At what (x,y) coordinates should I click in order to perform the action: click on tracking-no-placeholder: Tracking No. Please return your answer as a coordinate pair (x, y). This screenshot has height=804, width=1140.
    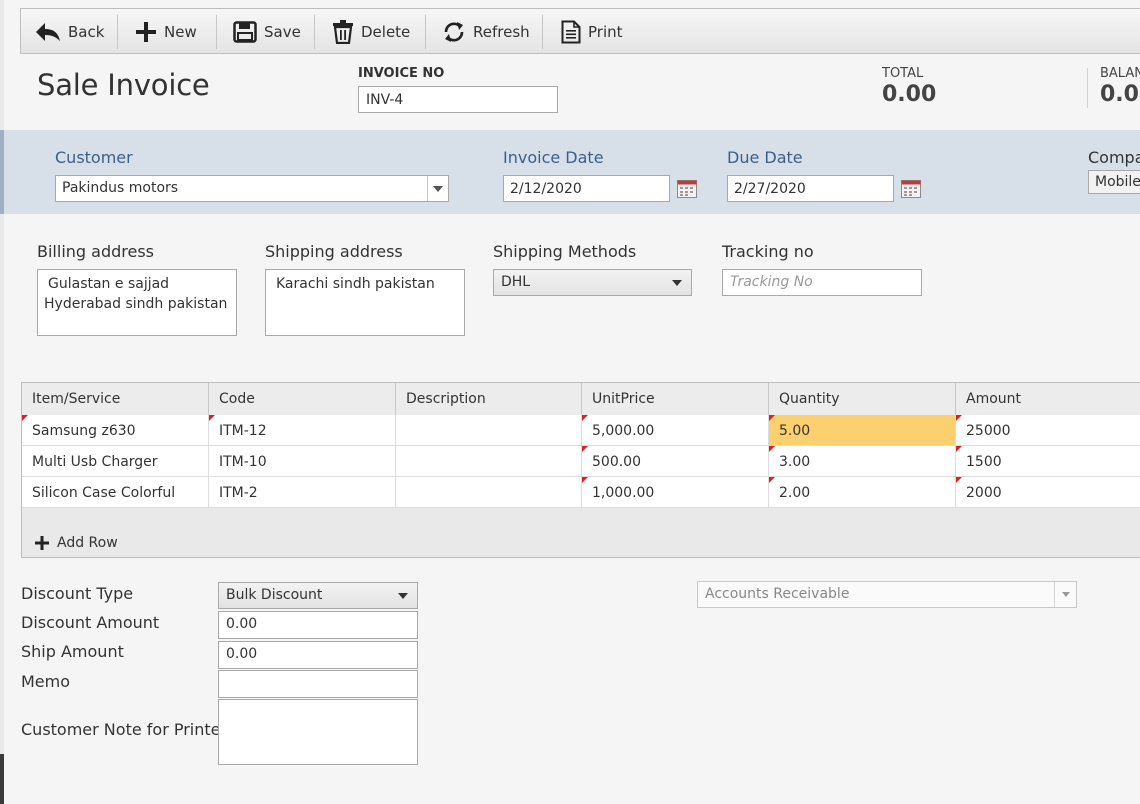
    Looking at the image, I should click on (771, 282).